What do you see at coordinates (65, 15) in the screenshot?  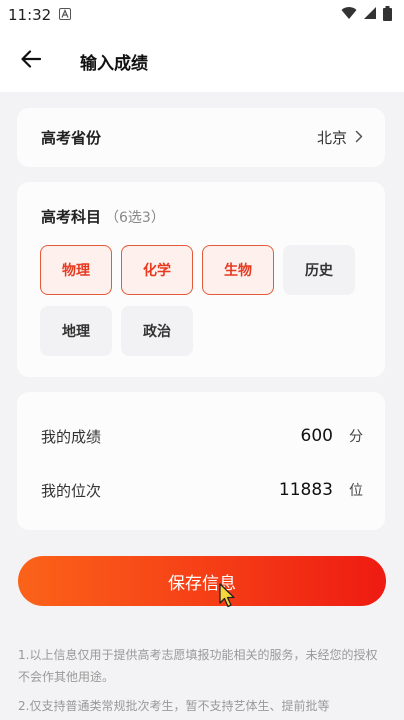 I see `notification-a-icon` at bounding box center [65, 15].